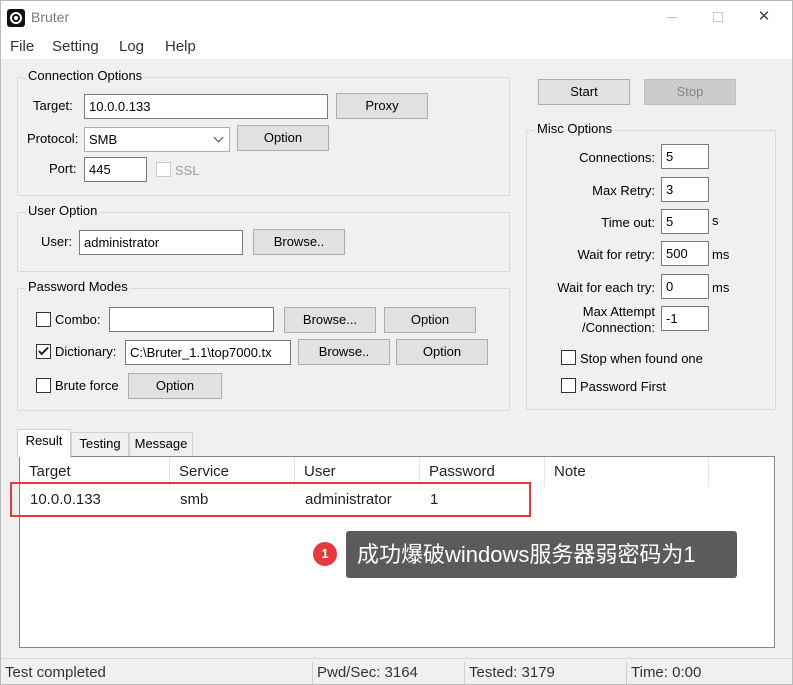 Image resolution: width=793 pixels, height=685 pixels. I want to click on close-button: ✕, so click(764, 17).